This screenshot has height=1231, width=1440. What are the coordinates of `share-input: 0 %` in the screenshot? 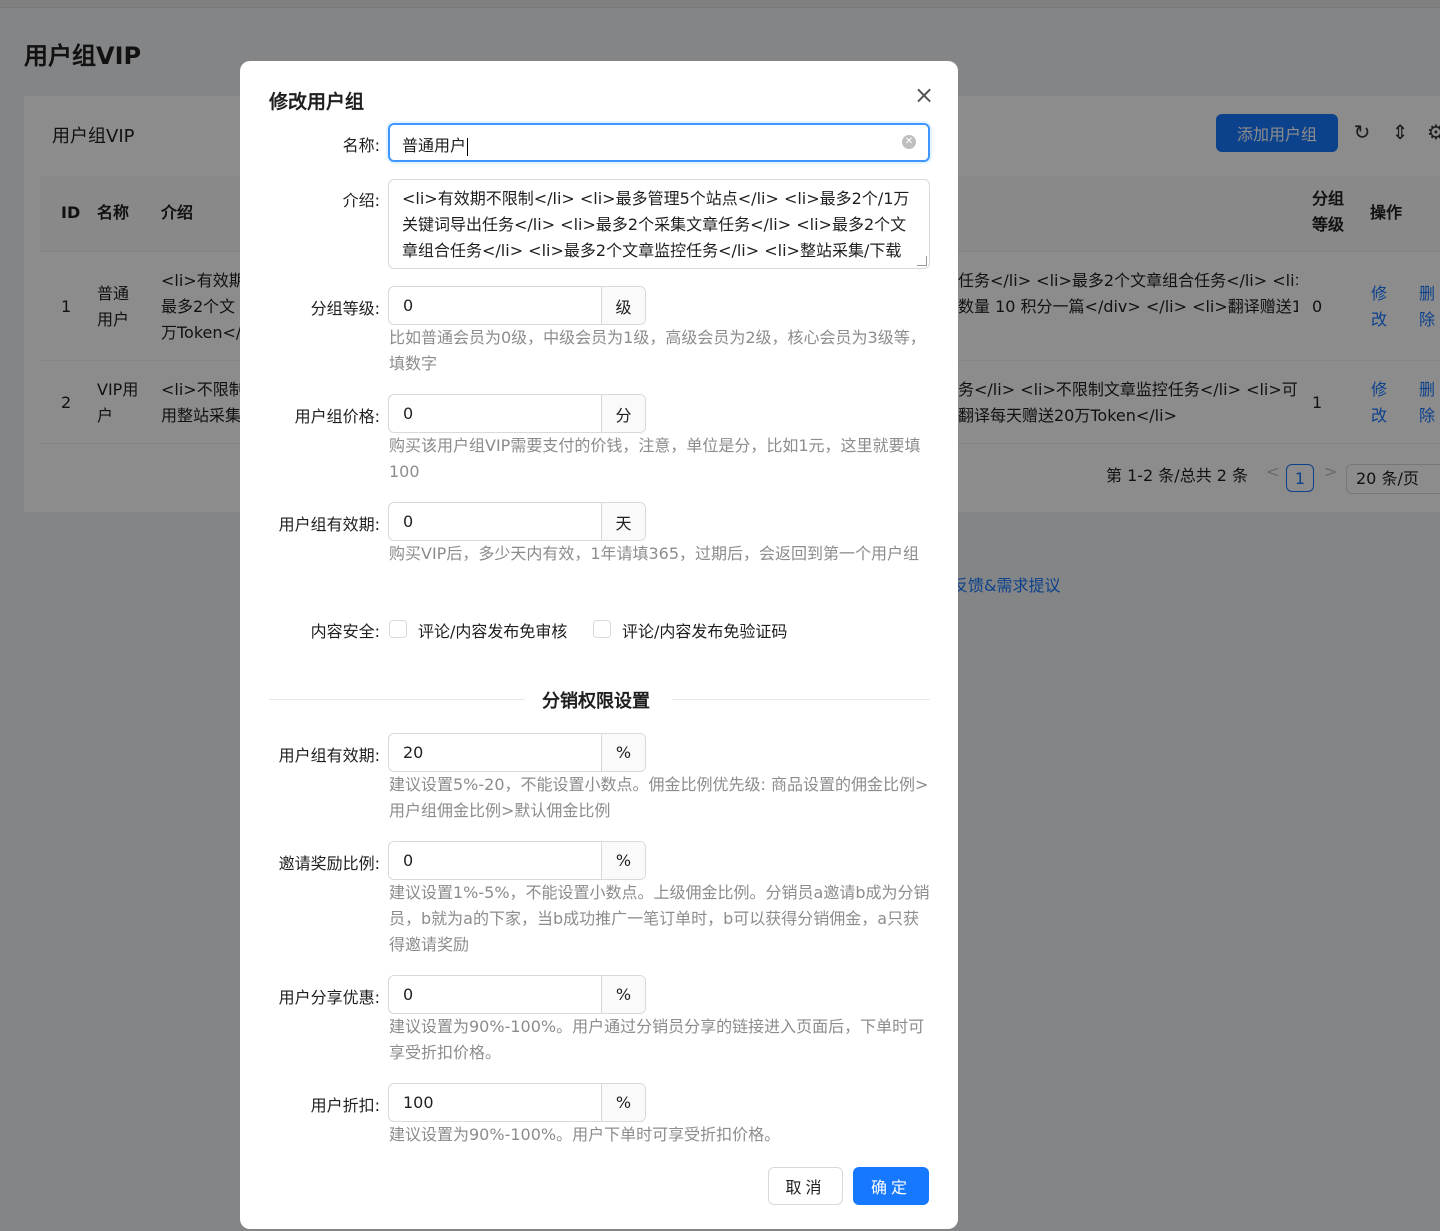 It's located at (517, 994).